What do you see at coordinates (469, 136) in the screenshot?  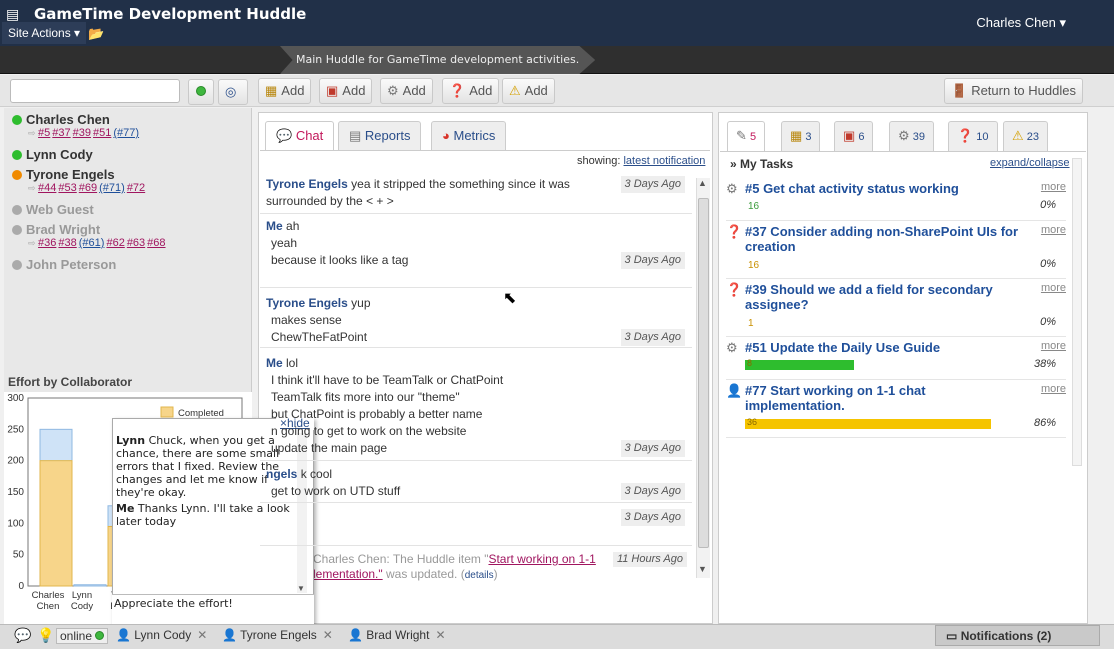 I see `tab-metrics: ◕ Metrics` at bounding box center [469, 136].